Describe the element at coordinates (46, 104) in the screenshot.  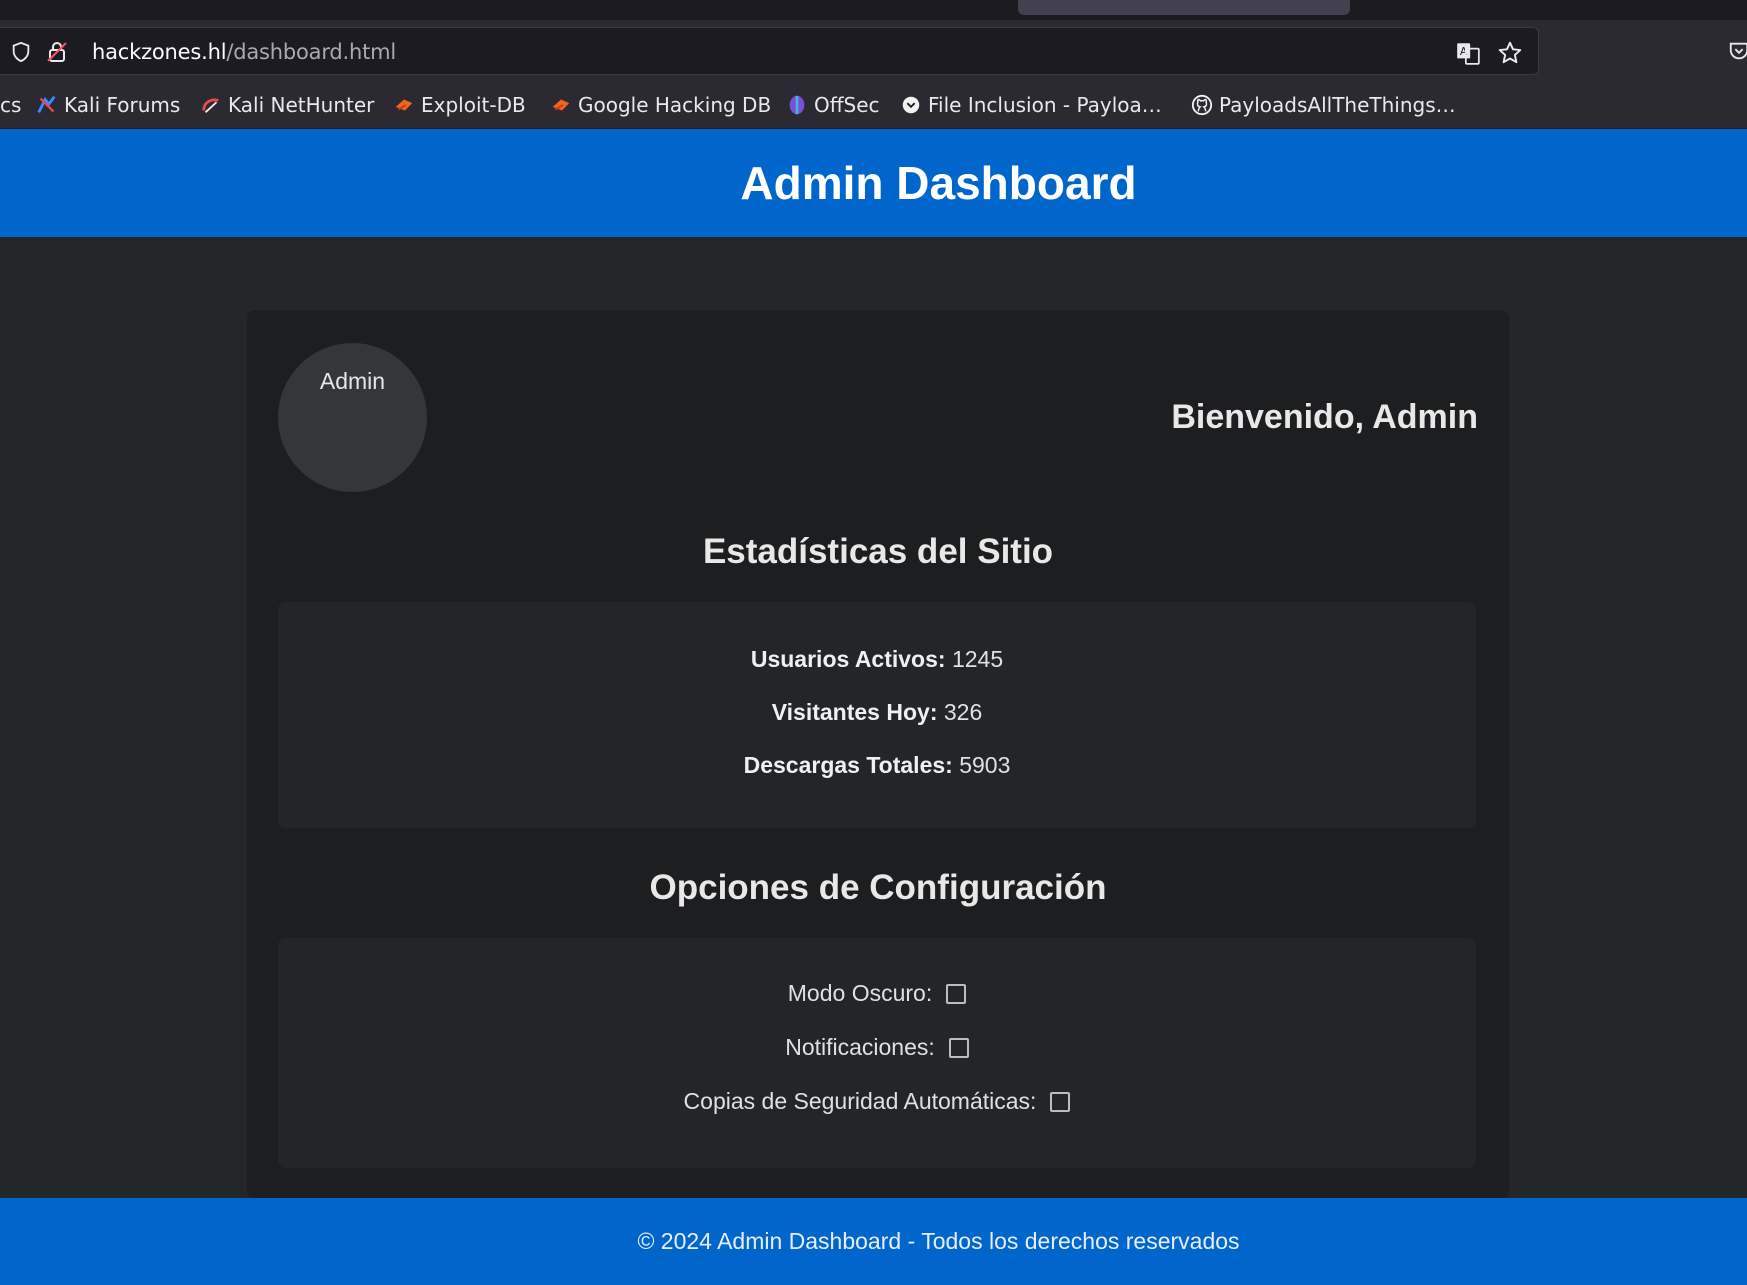
I see `kali-forums-icon` at that location.